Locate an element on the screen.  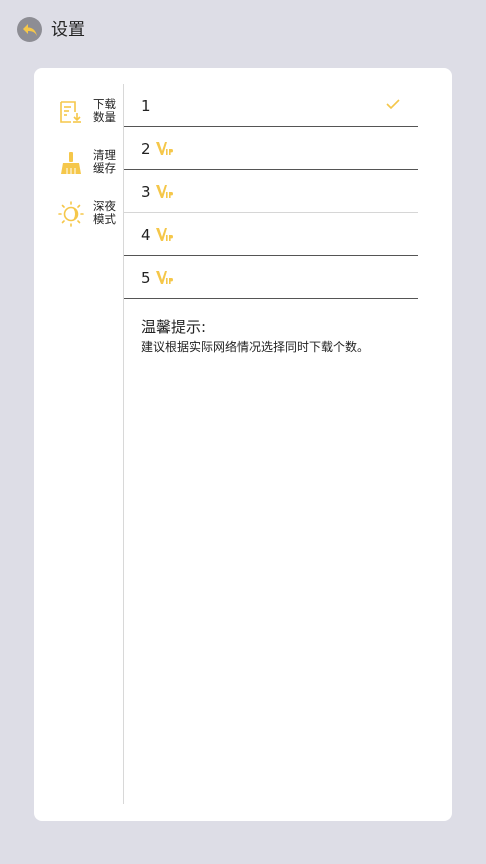
sidebar-item-download-count: 下载数量 is located at coordinates (78, 112).